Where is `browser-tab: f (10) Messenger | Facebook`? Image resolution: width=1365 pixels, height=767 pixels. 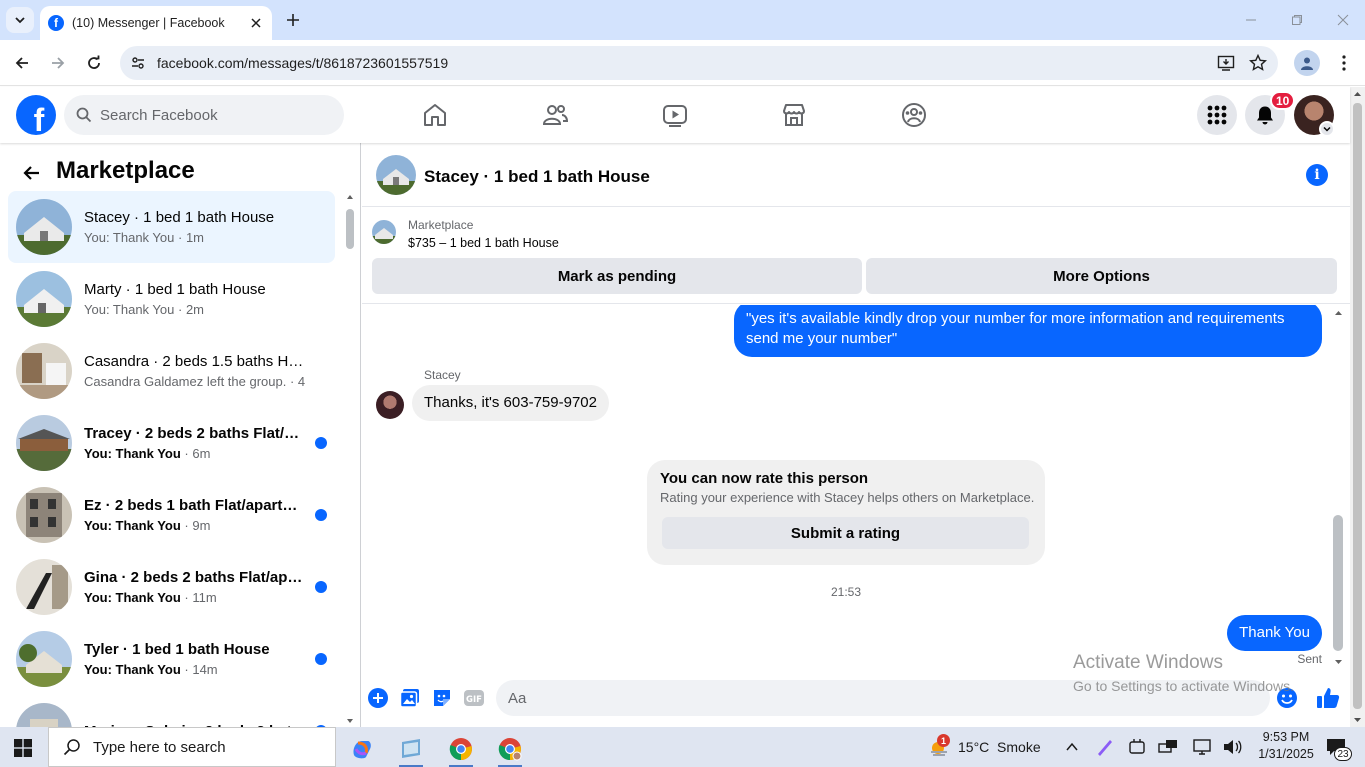 browser-tab: f (10) Messenger | Facebook is located at coordinates (156, 23).